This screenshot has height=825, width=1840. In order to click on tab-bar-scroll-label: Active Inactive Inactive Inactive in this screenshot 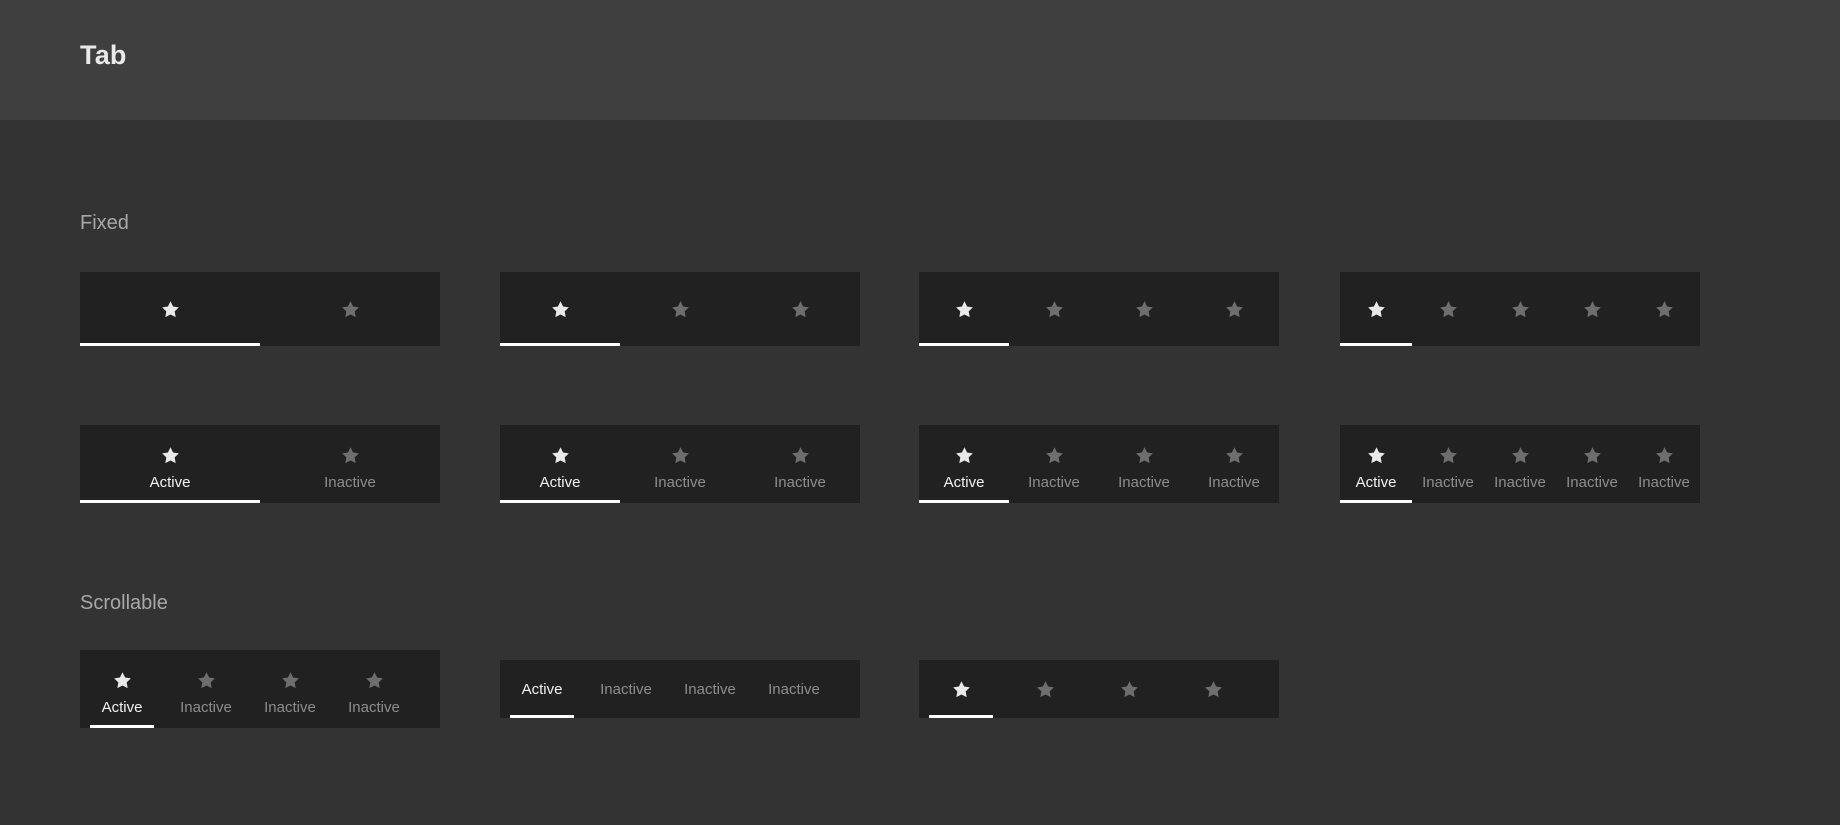, I will do `click(680, 689)`.